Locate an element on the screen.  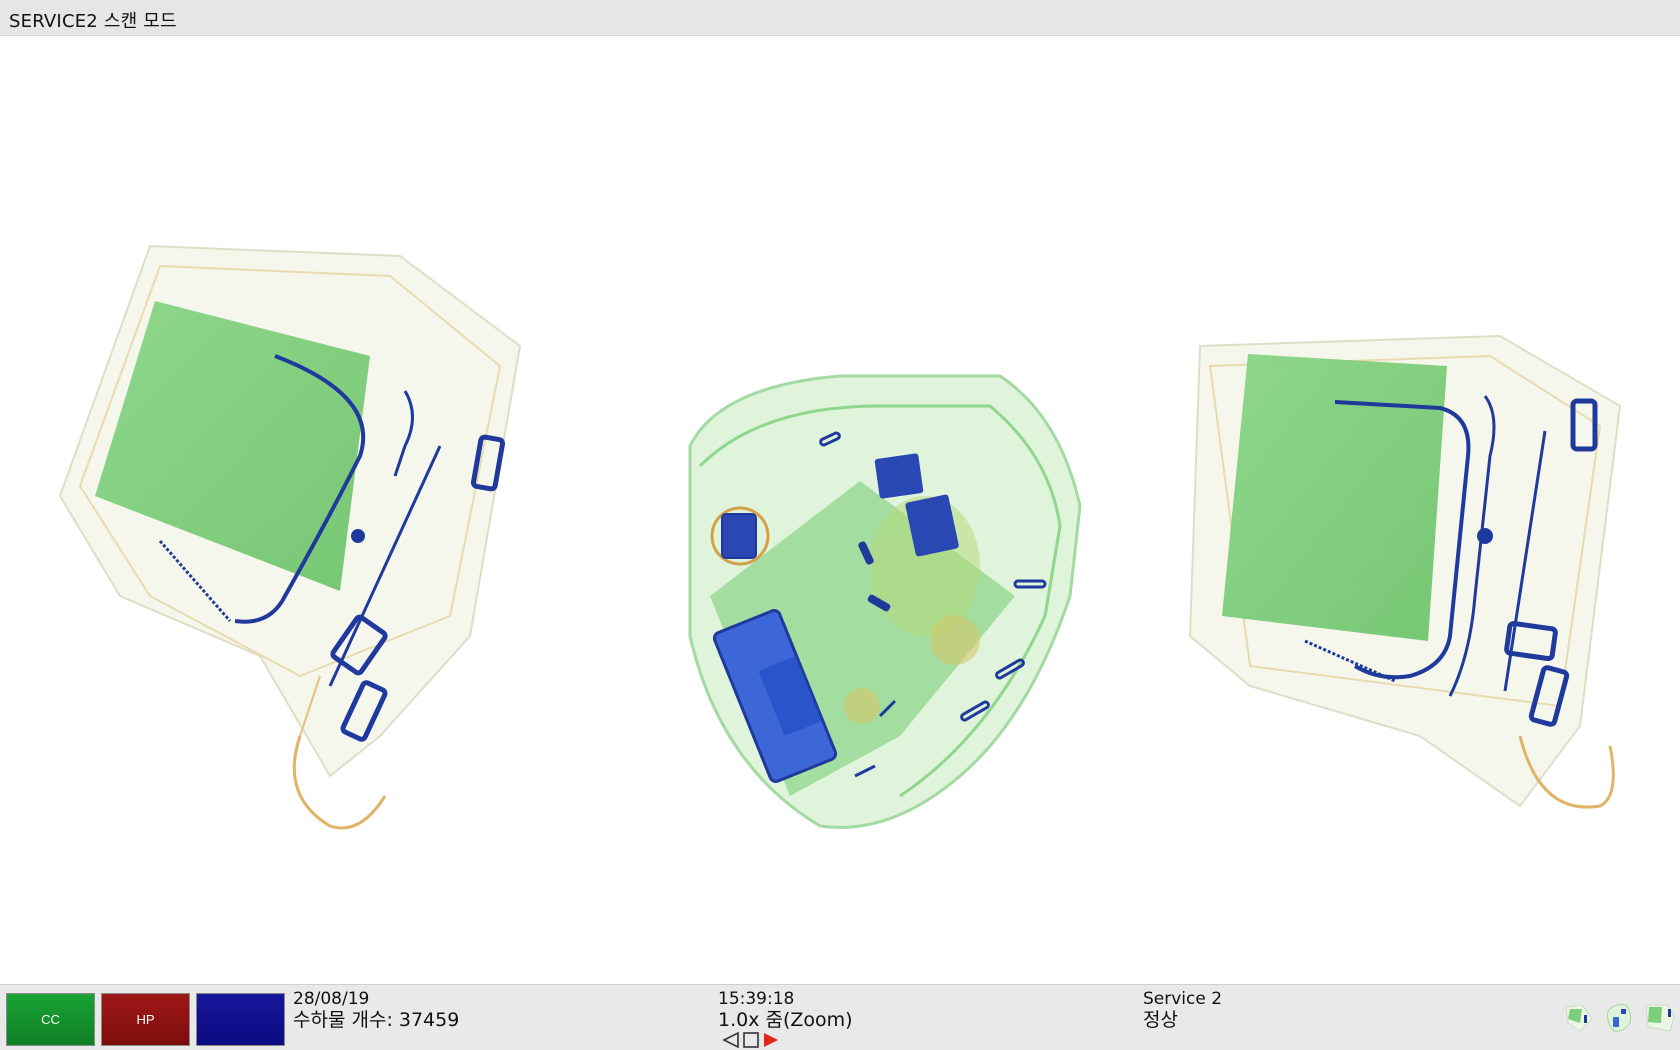
service-name-text: Service 2 is located at coordinates (1183, 999).